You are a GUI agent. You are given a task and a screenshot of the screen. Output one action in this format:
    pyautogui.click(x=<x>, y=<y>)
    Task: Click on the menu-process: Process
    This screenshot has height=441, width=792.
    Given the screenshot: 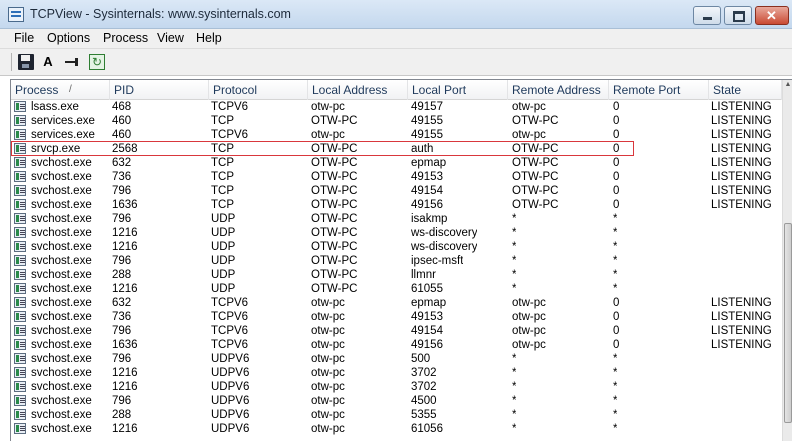 What is the action you would take?
    pyautogui.click(x=125, y=38)
    